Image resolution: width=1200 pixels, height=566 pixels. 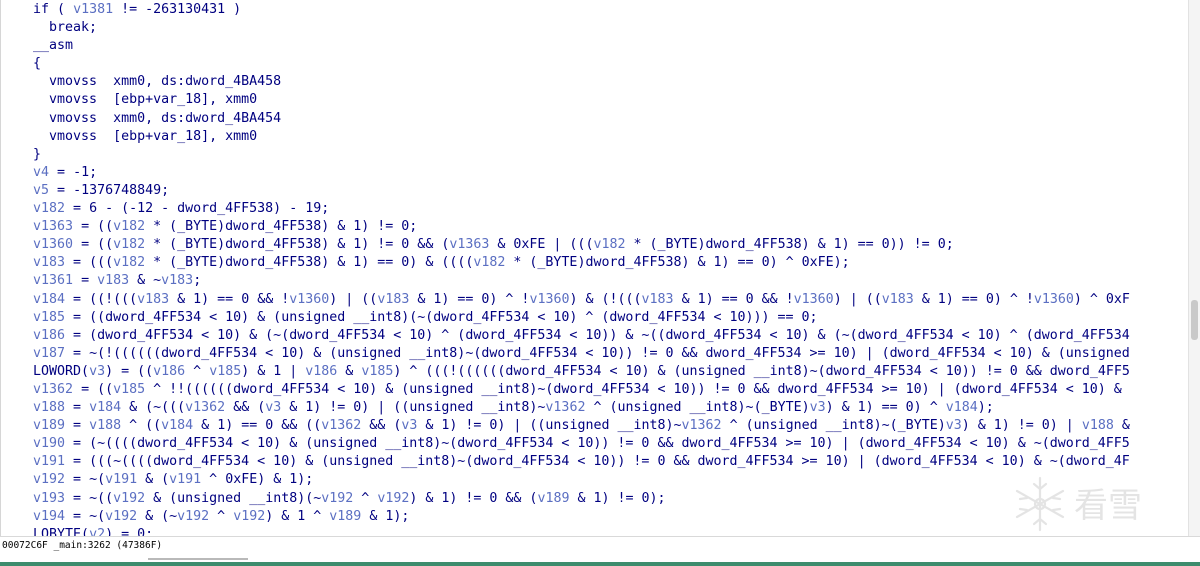 What do you see at coordinates (97, 531) in the screenshot?
I see `variable-token: v2` at bounding box center [97, 531].